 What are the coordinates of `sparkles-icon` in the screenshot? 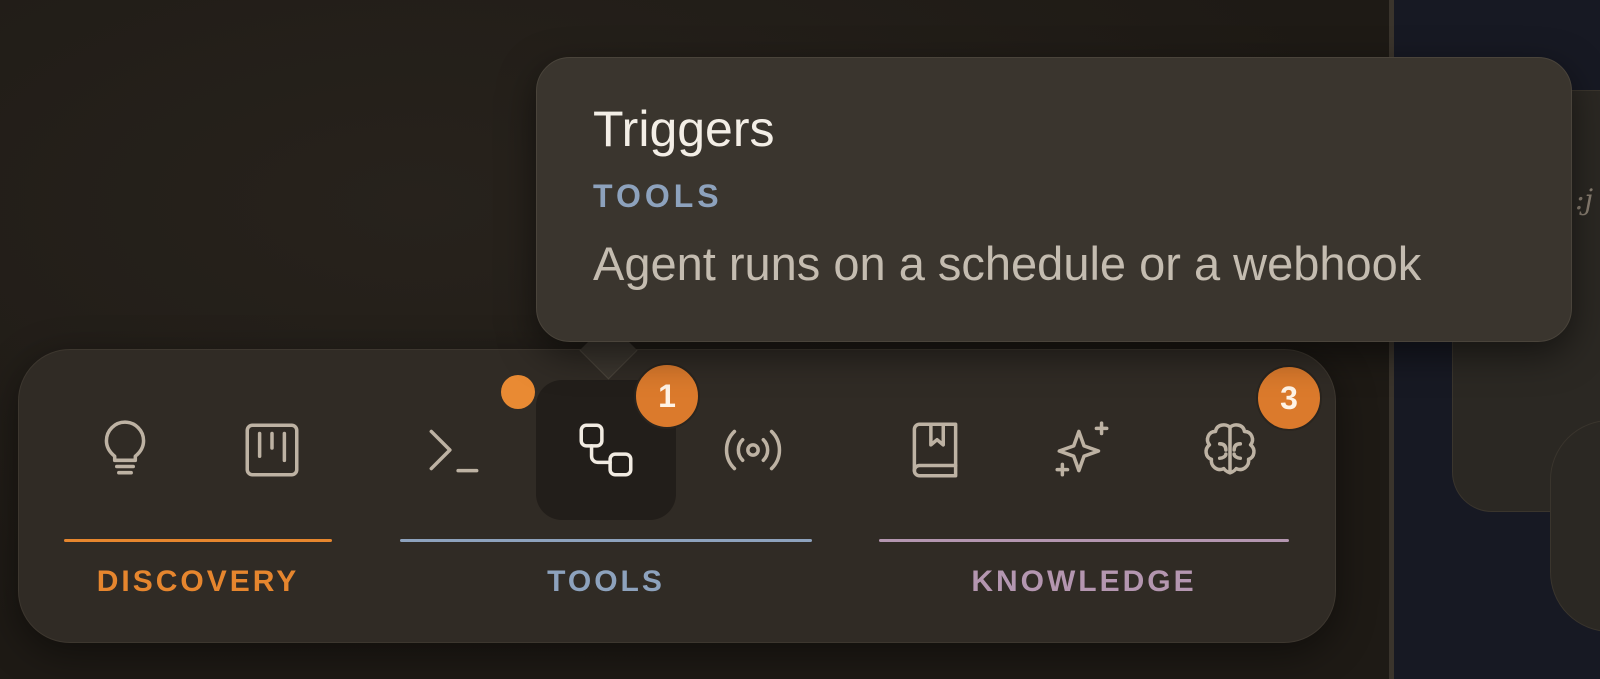 It's located at (1082, 449).